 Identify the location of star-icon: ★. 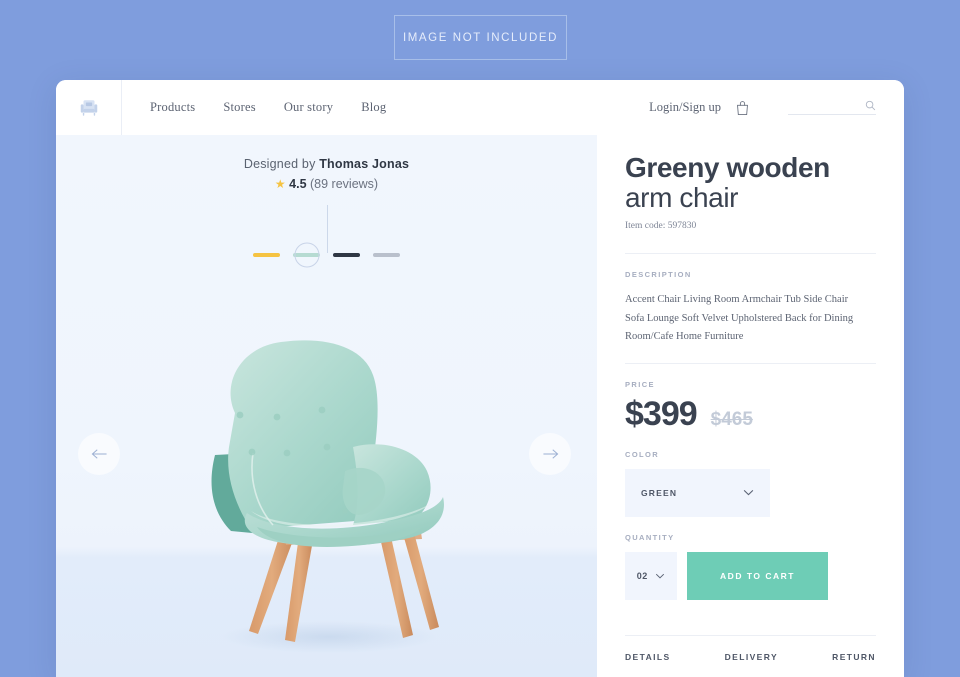
(280, 184).